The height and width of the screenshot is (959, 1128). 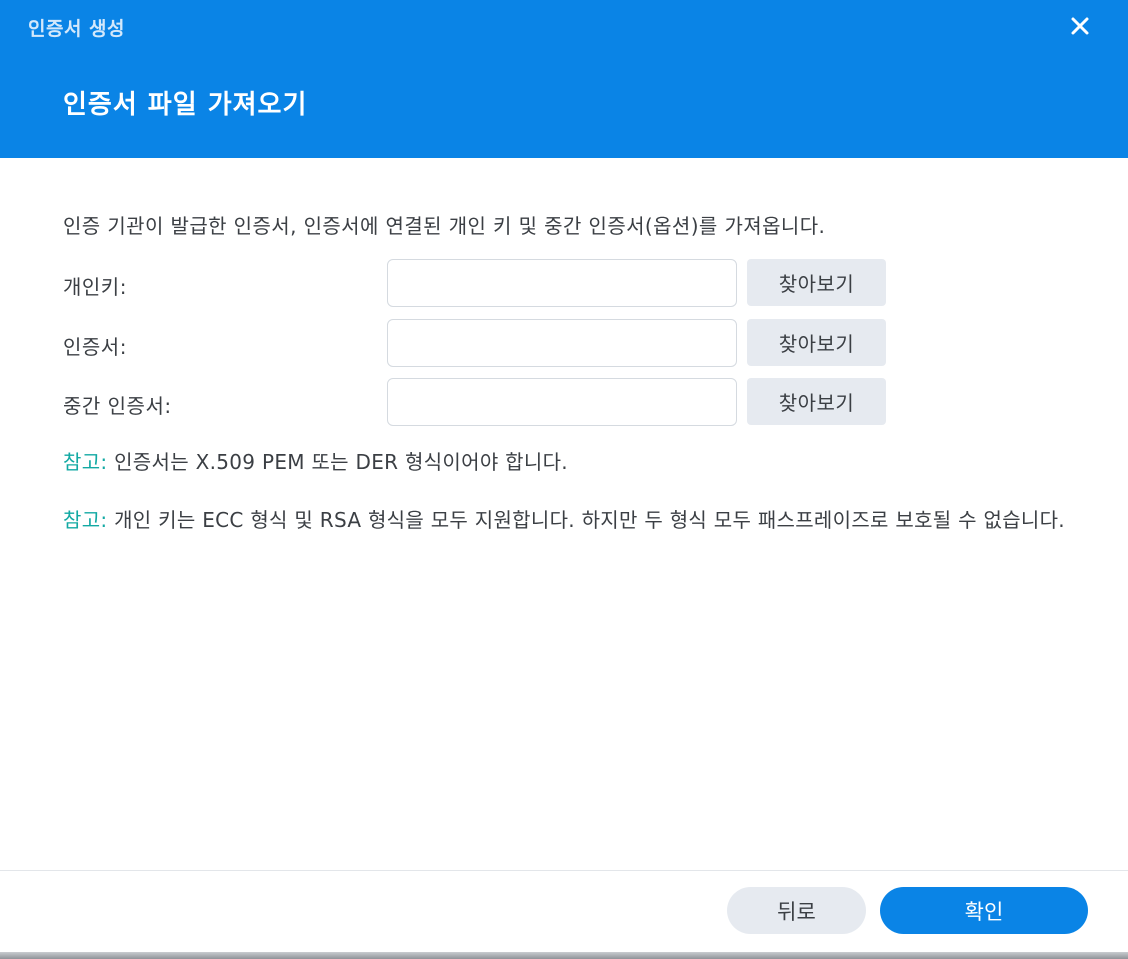 I want to click on close-button, so click(x=1081, y=27).